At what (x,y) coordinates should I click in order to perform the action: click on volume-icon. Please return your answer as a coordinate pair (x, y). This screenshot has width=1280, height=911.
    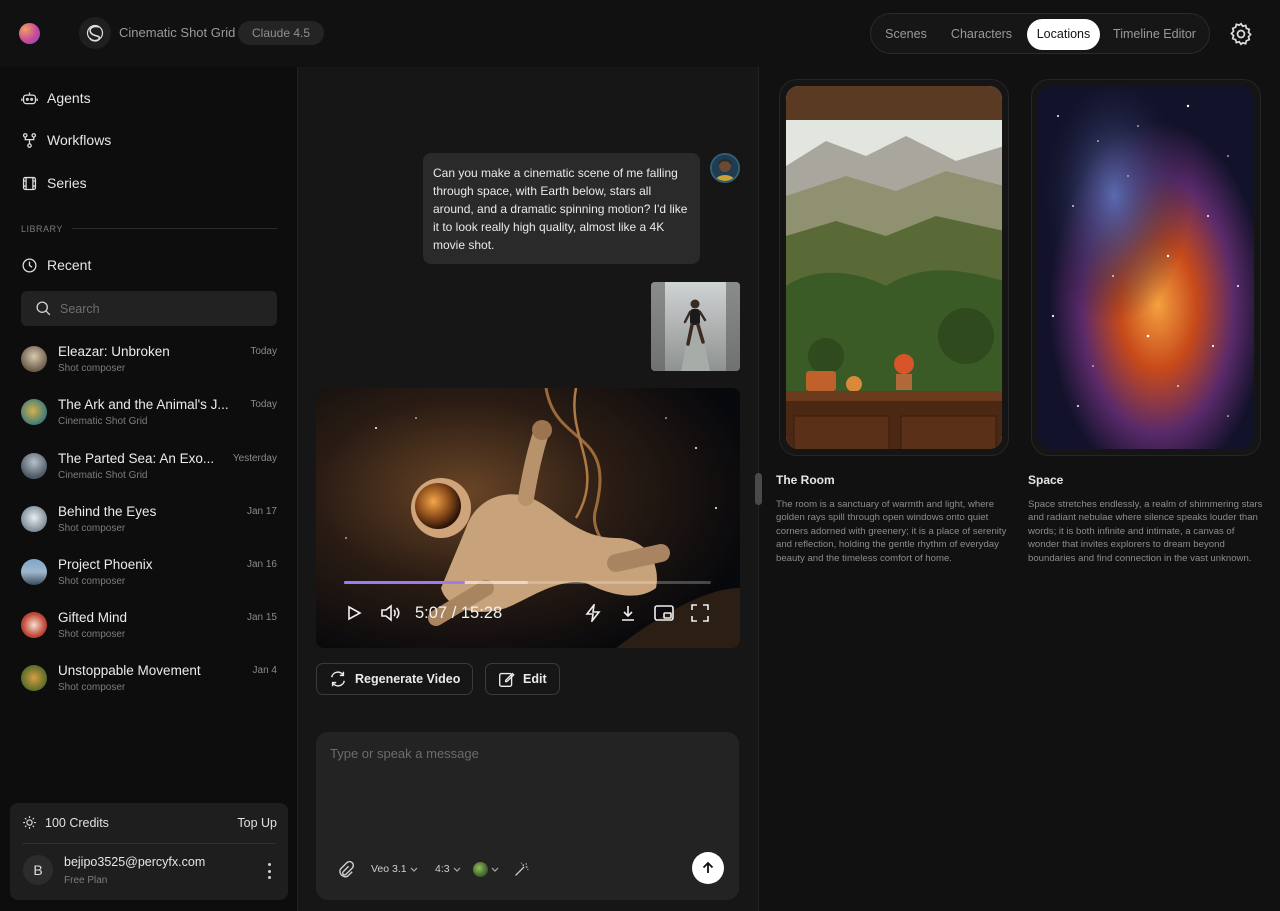
    Looking at the image, I should click on (390, 613).